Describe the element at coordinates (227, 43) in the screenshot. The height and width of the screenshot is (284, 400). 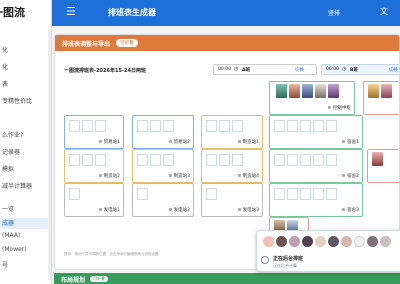
I see `card-header: 排班表调整与导出 可折叠` at that location.